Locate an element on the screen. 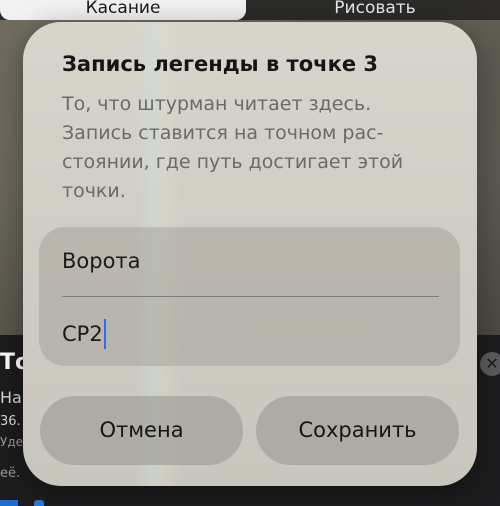  field-divider is located at coordinates (250, 296).